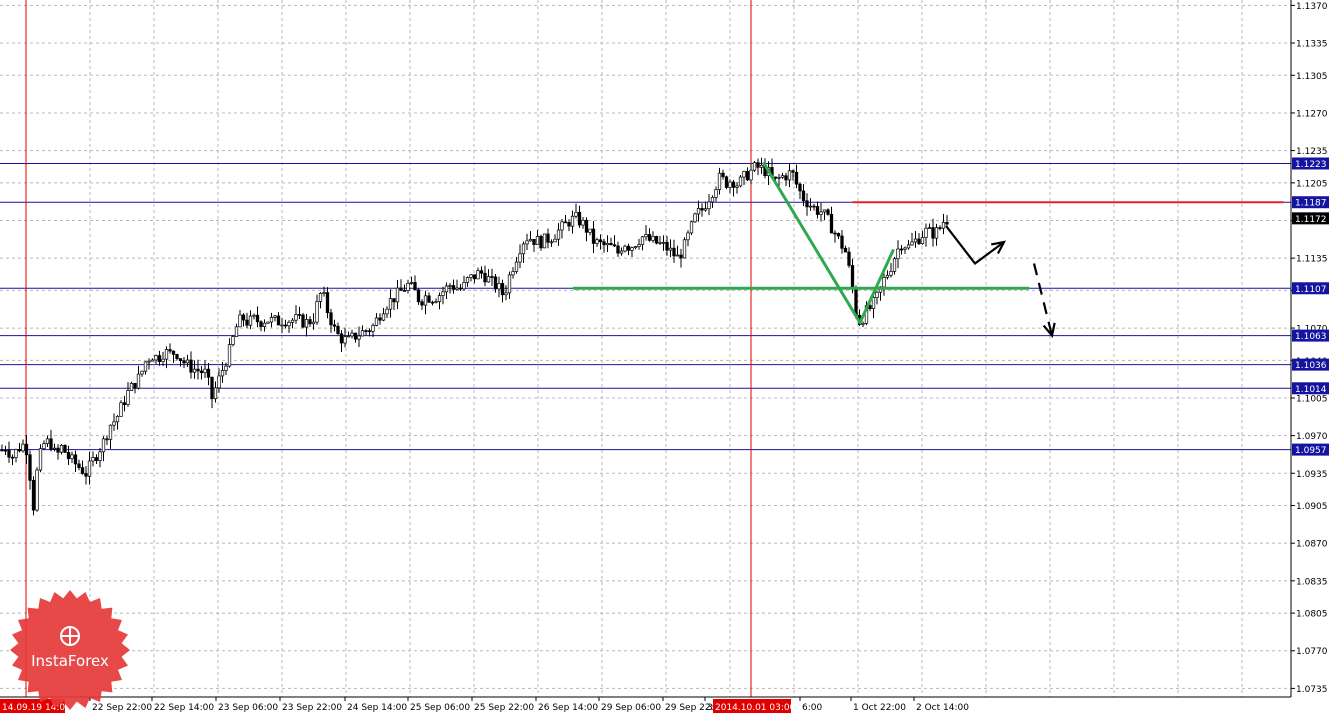 Image resolution: width=1329 pixels, height=724 pixels. Describe the element at coordinates (1310, 449) in the screenshot. I see `level-price-tag: 1.0957` at that location.